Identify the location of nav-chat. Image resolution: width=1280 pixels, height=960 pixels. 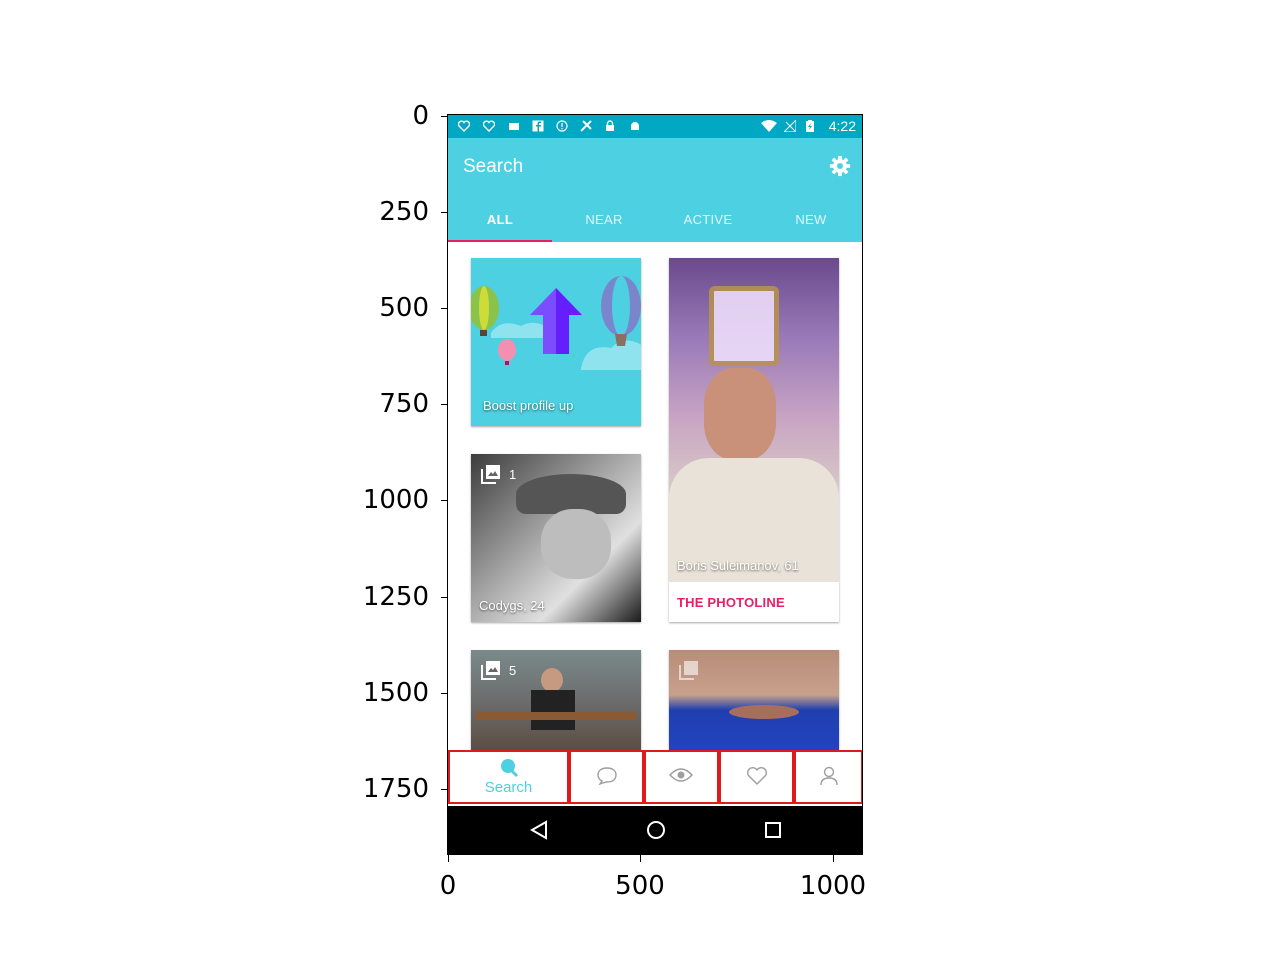
(606, 777).